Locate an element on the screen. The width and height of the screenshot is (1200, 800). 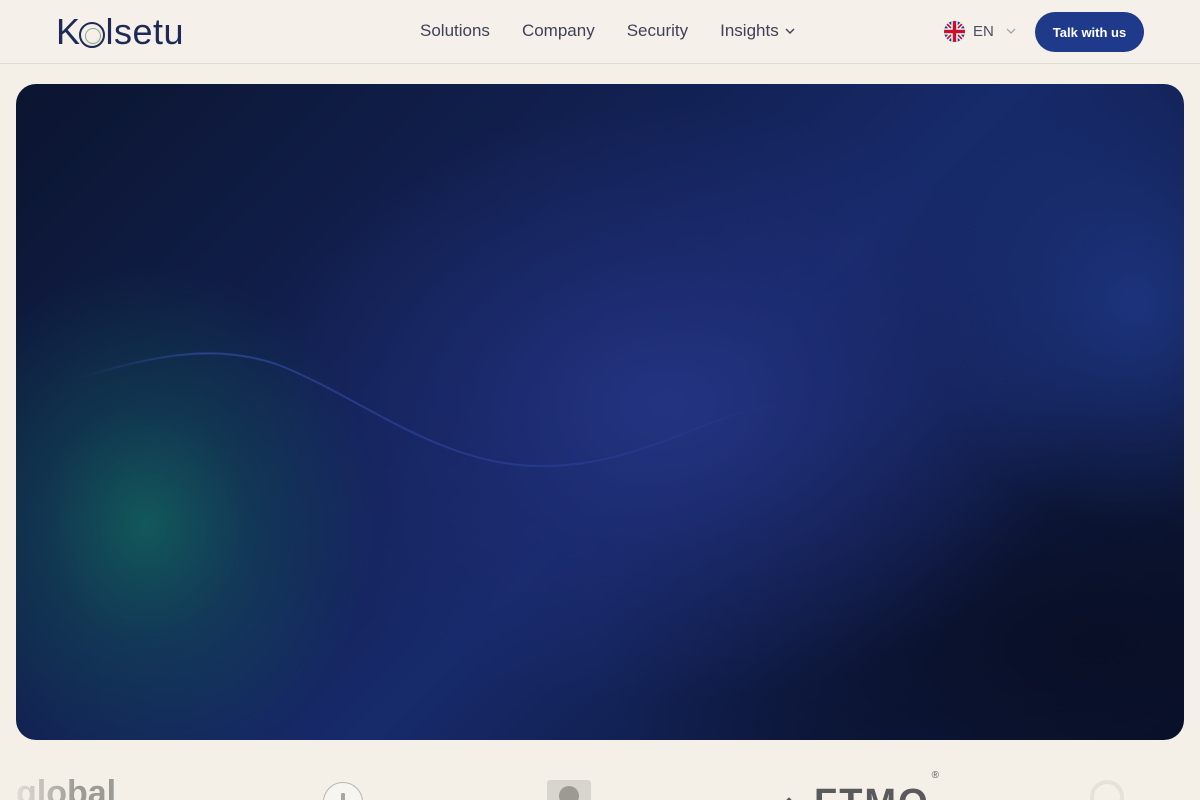
nav-item-security: Security is located at coordinates (657, 31).